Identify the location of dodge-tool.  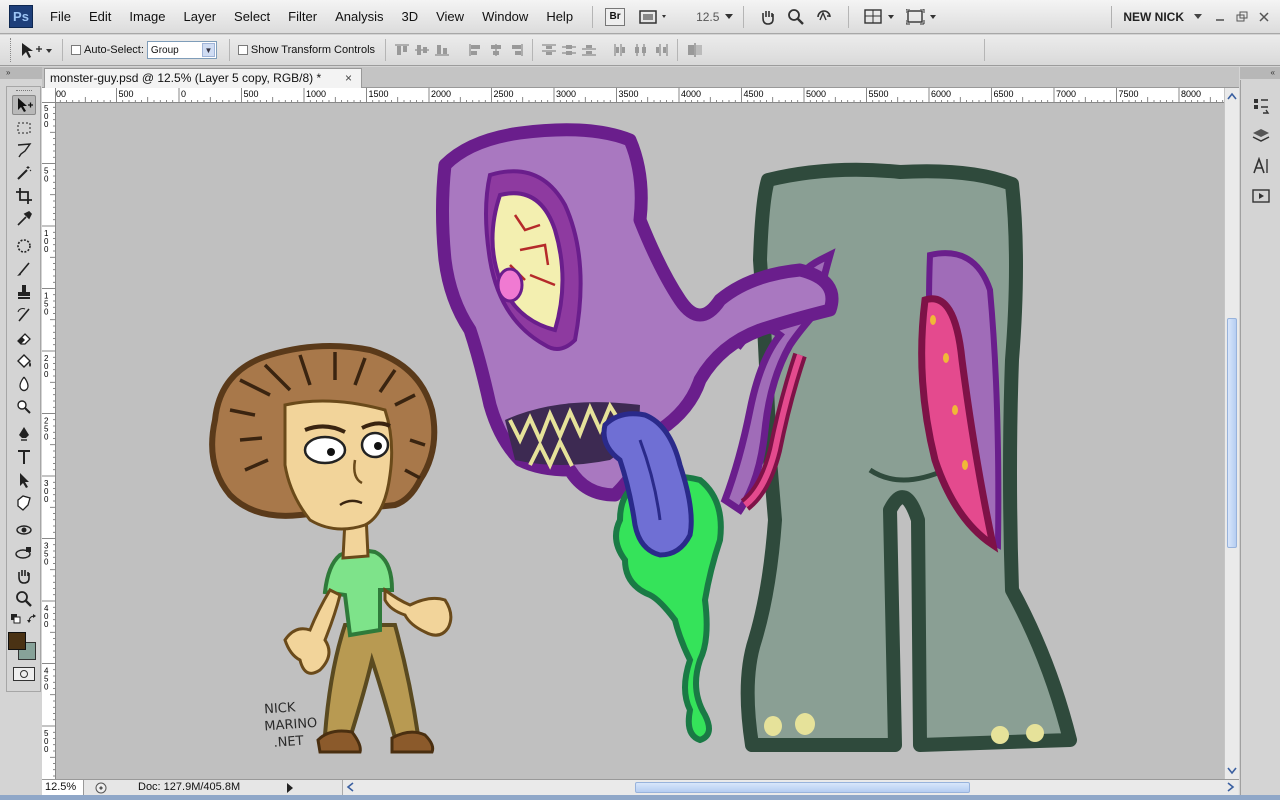
(24, 407).